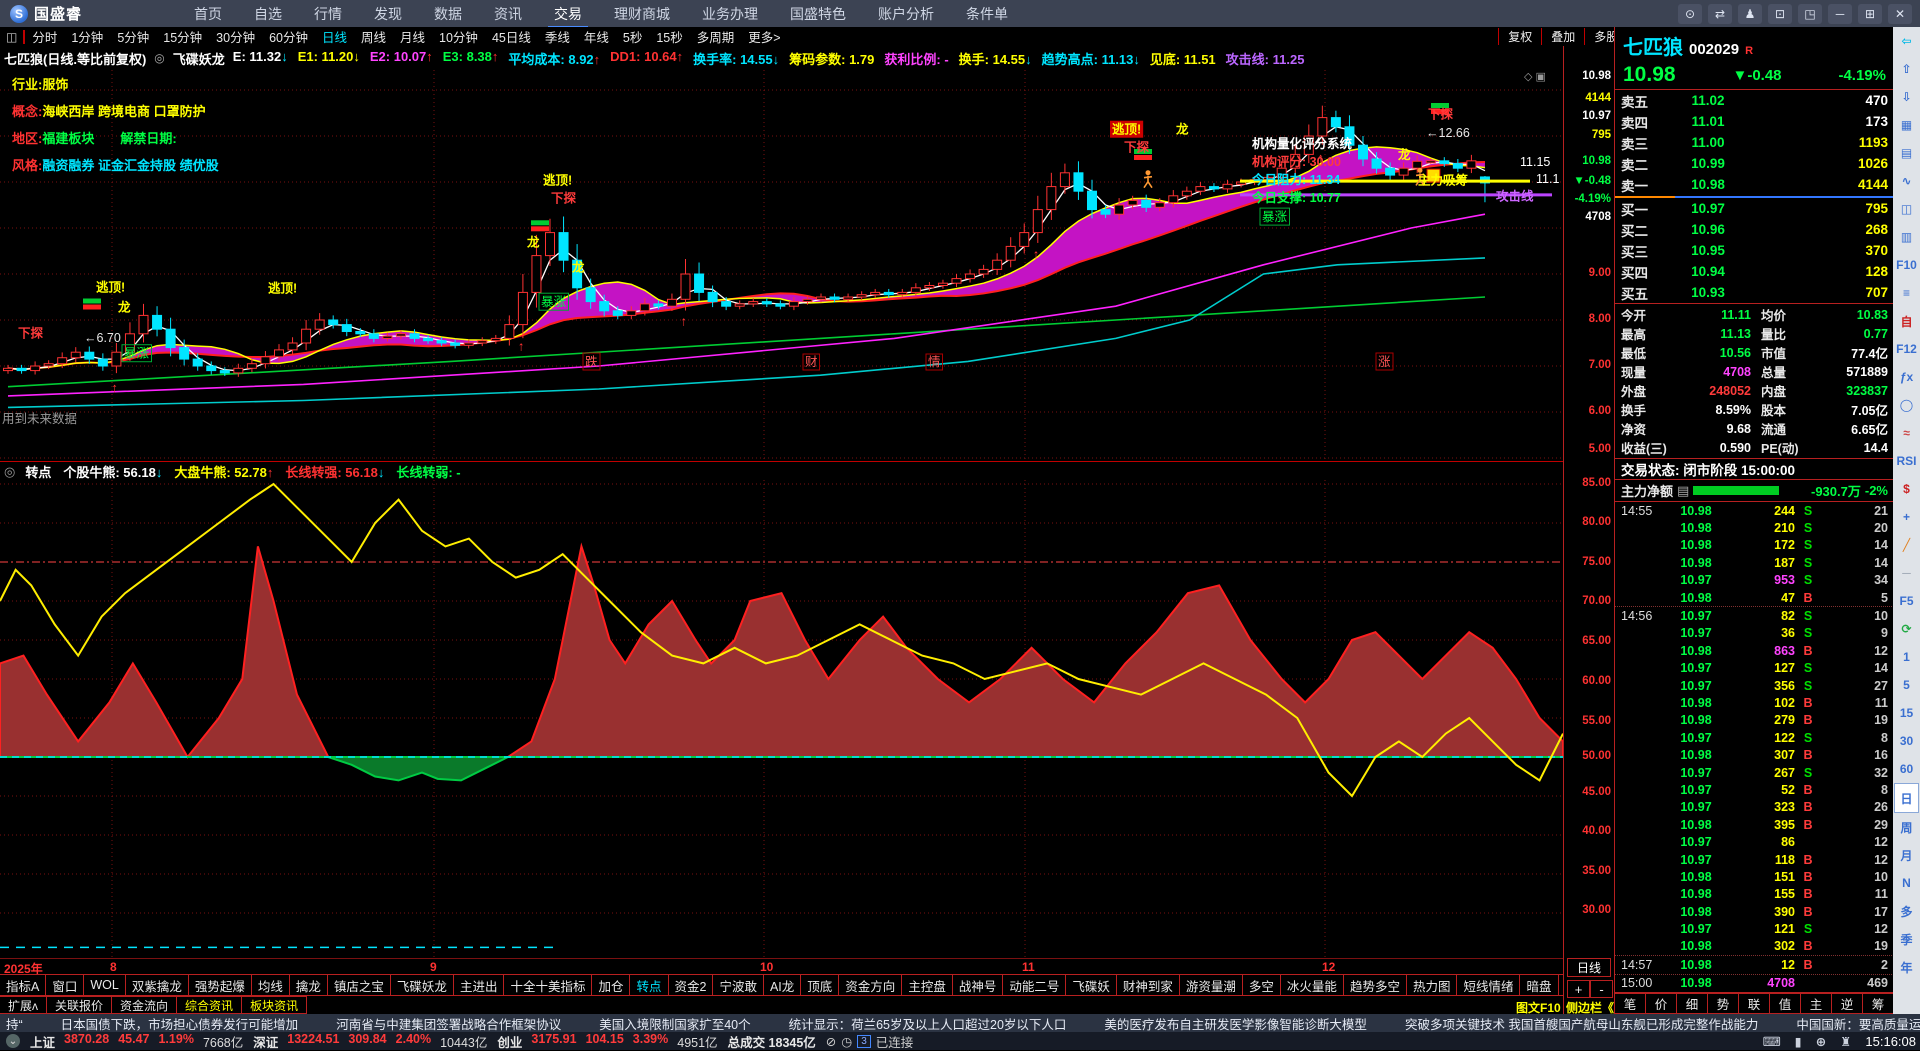 This screenshot has height=1051, width=1920. Describe the element at coordinates (1754, 292) in the screenshot. I see `buy-row: 买五 10.93 707` at that location.